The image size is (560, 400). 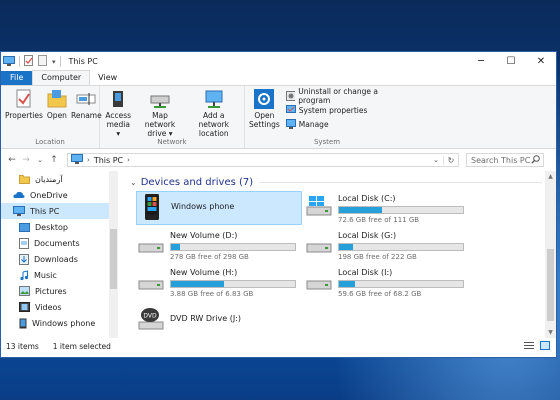 What do you see at coordinates (387, 245) in the screenshot?
I see `drive-item-g: Local Disk (G:) 198 GB free of 222 GB` at bounding box center [387, 245].